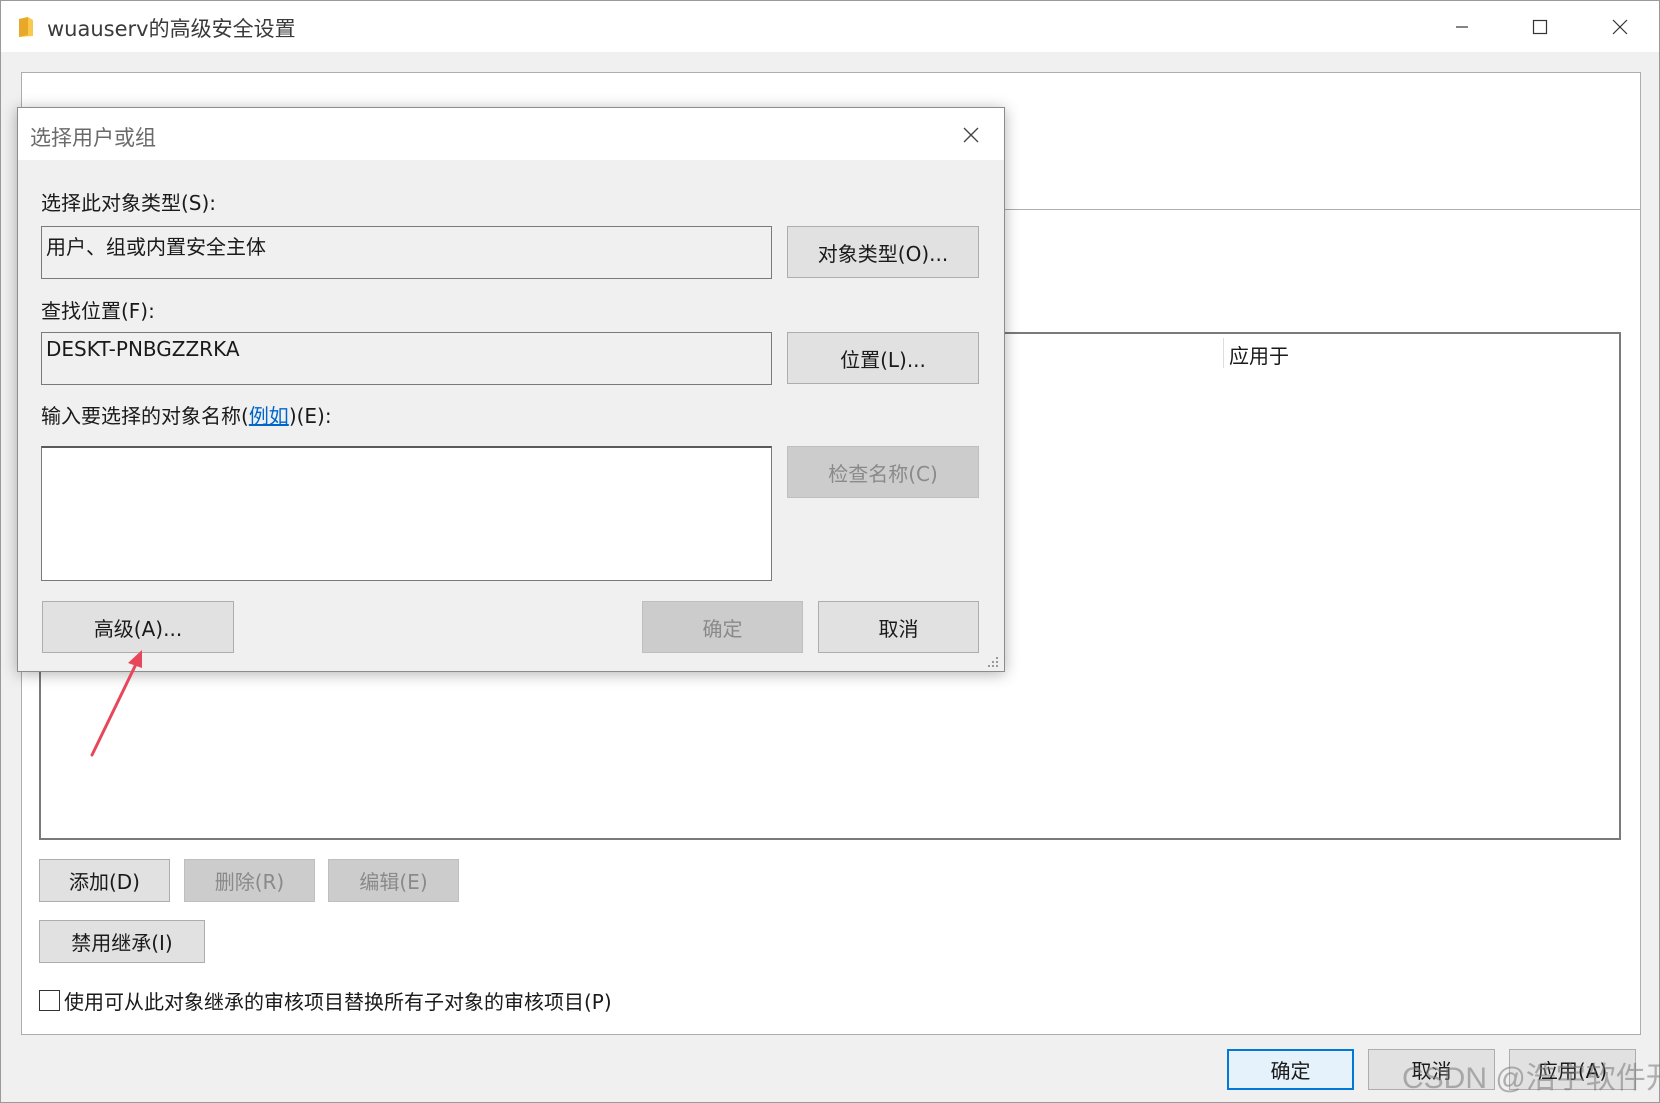  Describe the element at coordinates (171, 29) in the screenshot. I see `window-title: wuauserv的高级安全设置` at that location.